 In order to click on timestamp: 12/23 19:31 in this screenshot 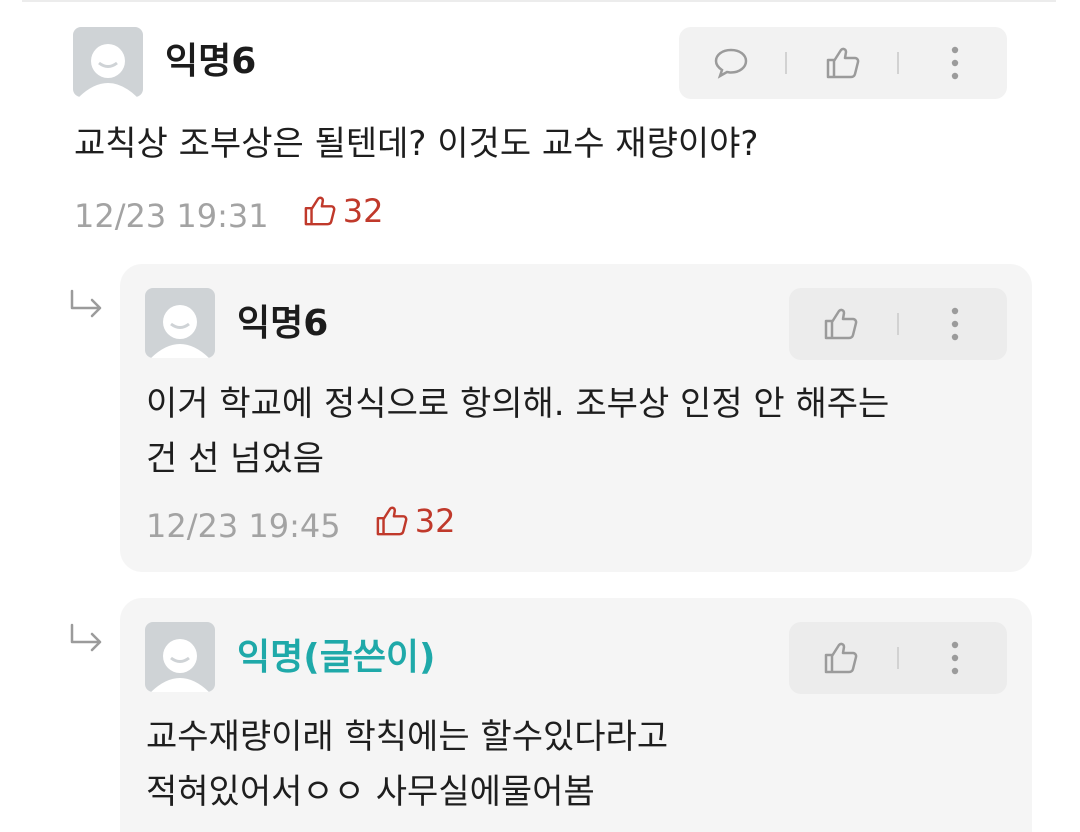, I will do `click(171, 216)`.